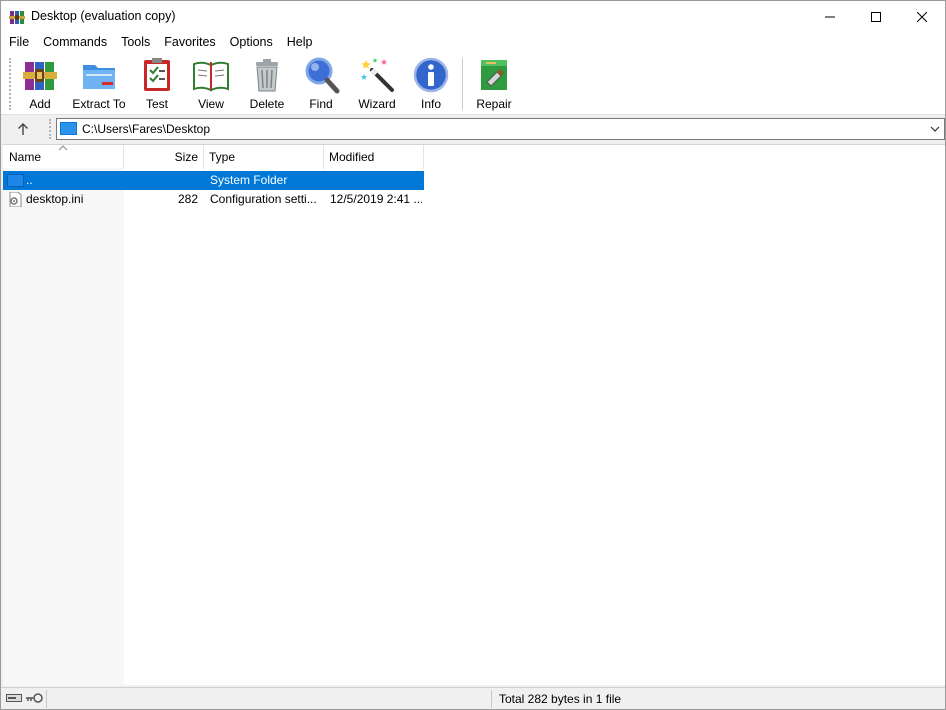 The height and width of the screenshot is (710, 946). What do you see at coordinates (10, 84) in the screenshot?
I see `toolbar-grip` at bounding box center [10, 84].